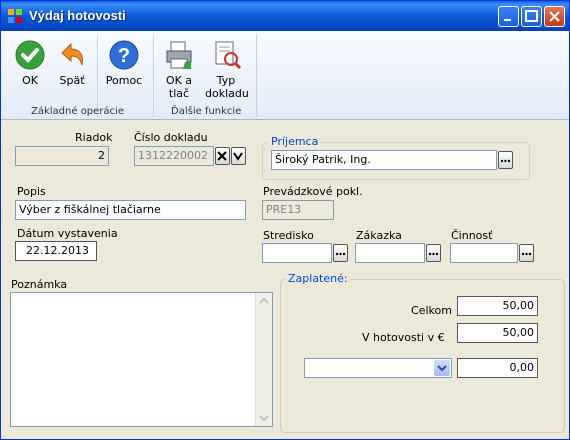 The height and width of the screenshot is (440, 570). I want to click on cash-paid-field: 50,00, so click(497, 333).